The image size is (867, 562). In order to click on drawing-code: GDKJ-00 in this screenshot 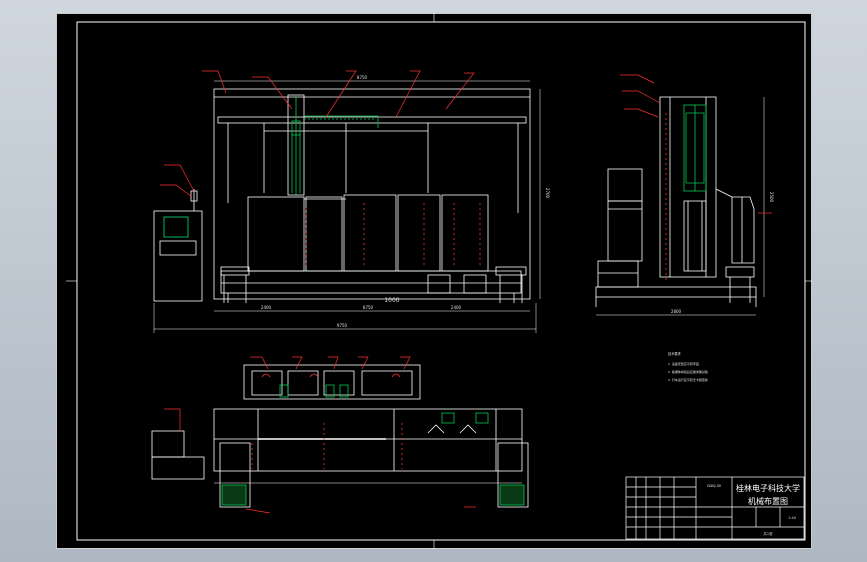, I will do `click(714, 486)`.